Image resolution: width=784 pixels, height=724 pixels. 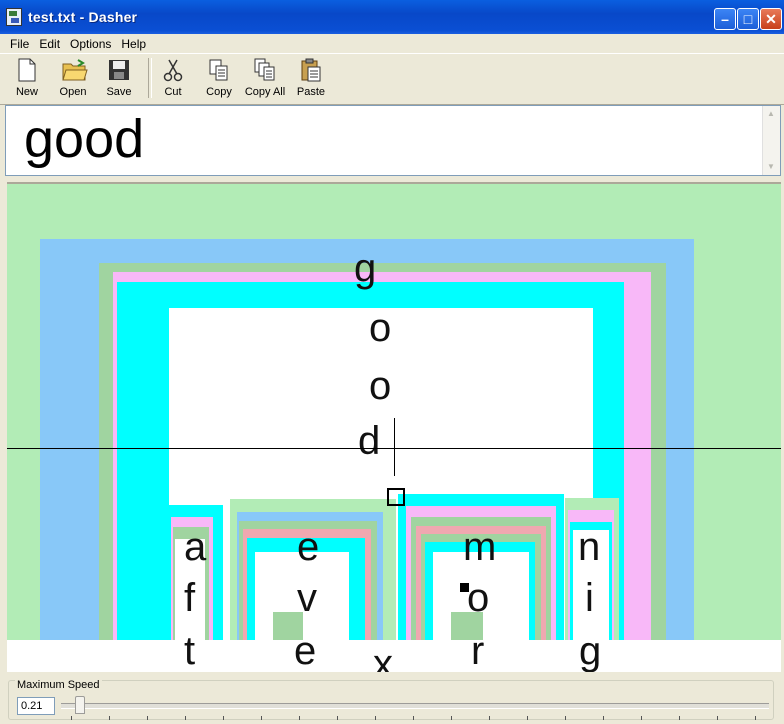 What do you see at coordinates (416, 718) in the screenshot?
I see `speed-slider-ticks` at bounding box center [416, 718].